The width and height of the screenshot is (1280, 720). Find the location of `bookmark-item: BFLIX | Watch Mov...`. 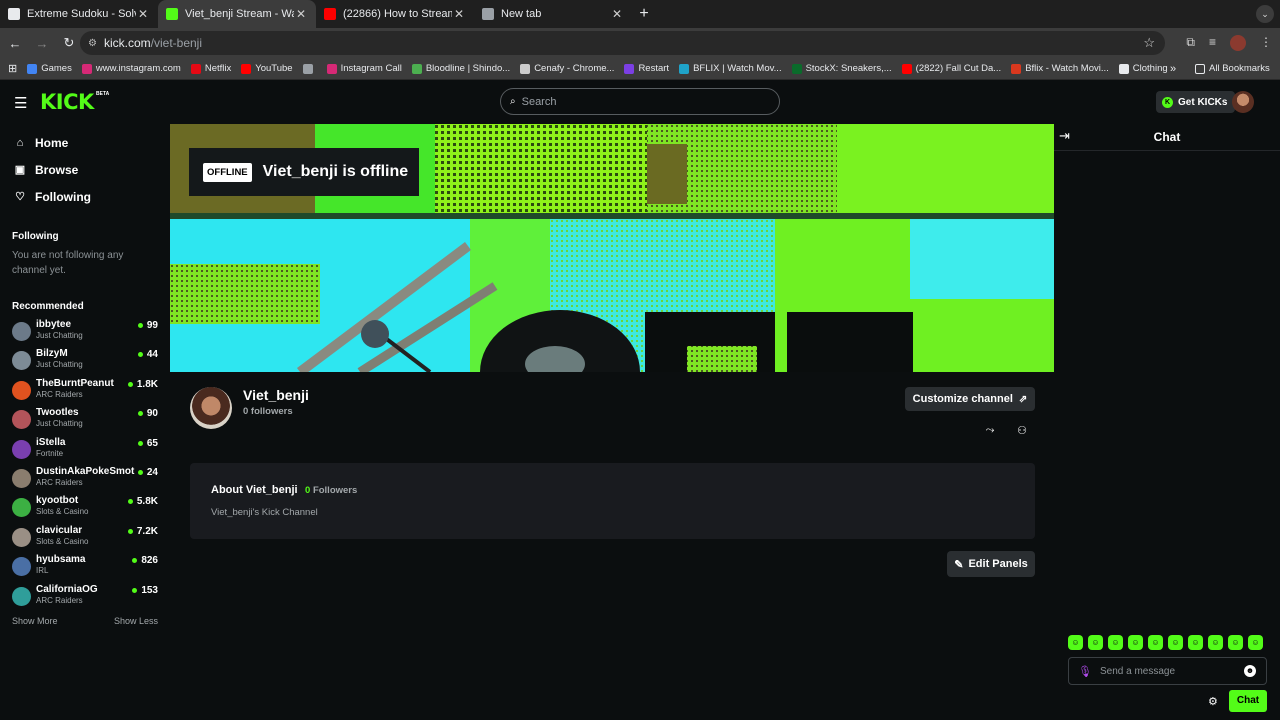

bookmark-item: BFLIX | Watch Mov... is located at coordinates (730, 68).